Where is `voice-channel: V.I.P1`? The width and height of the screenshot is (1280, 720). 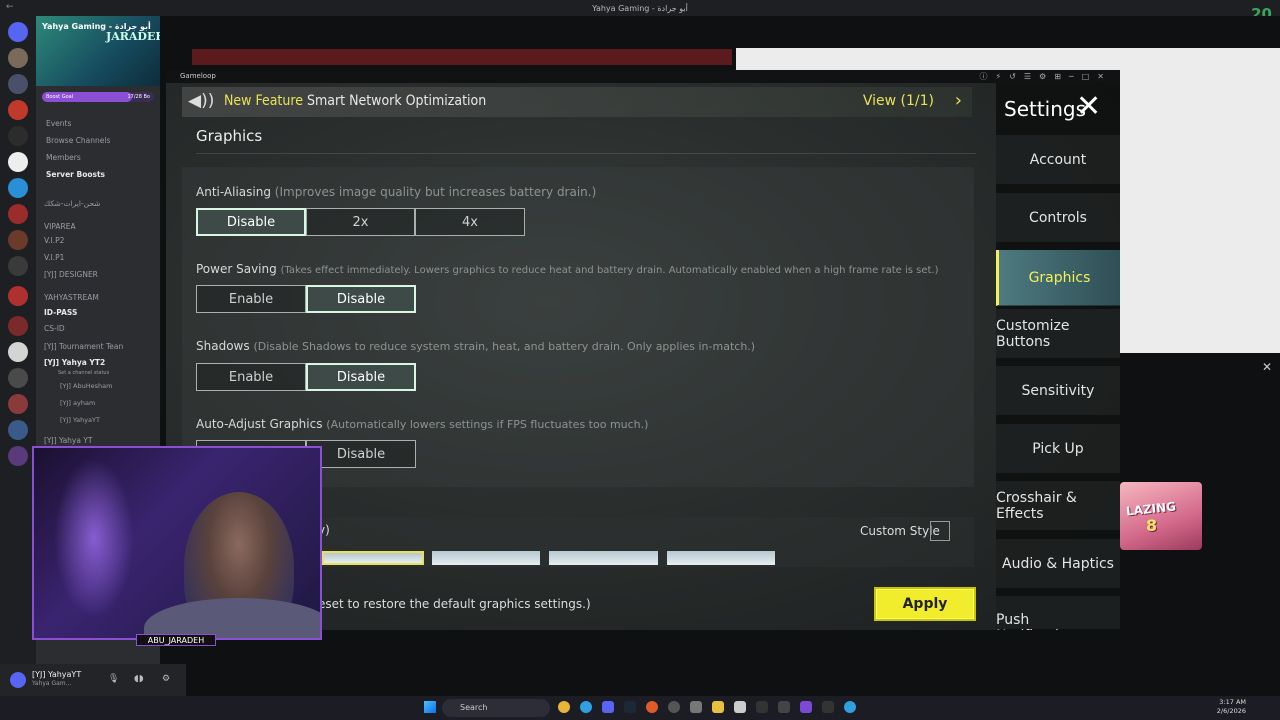 voice-channel: V.I.P1 is located at coordinates (54, 257).